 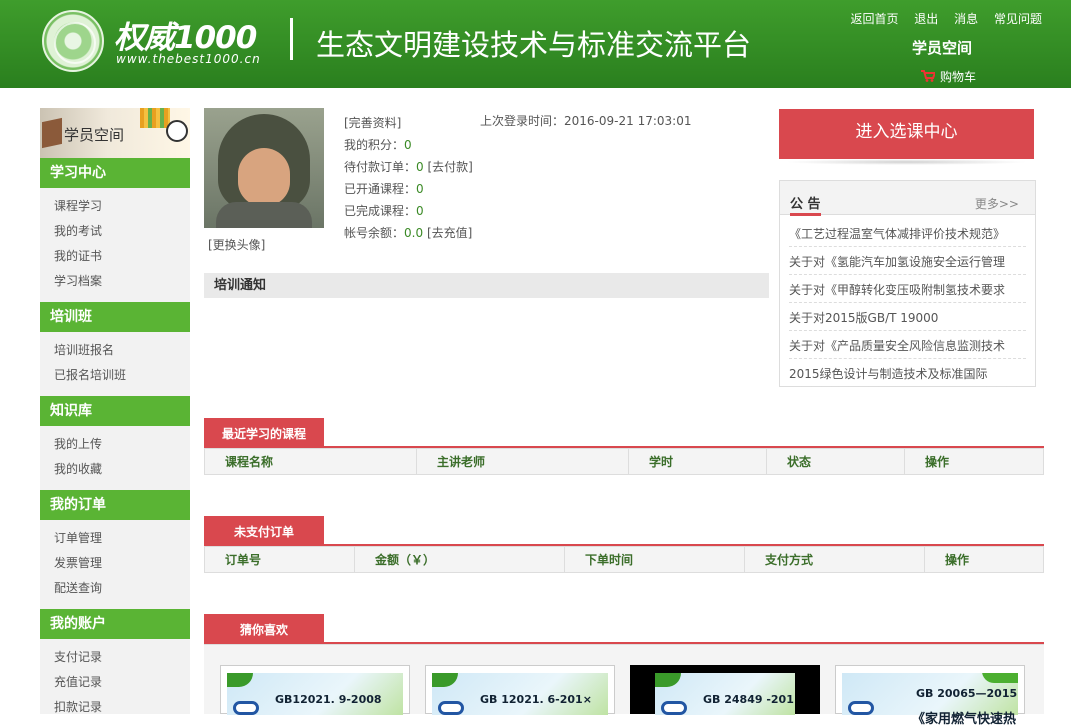 I want to click on clock-icon, so click(x=177, y=131).